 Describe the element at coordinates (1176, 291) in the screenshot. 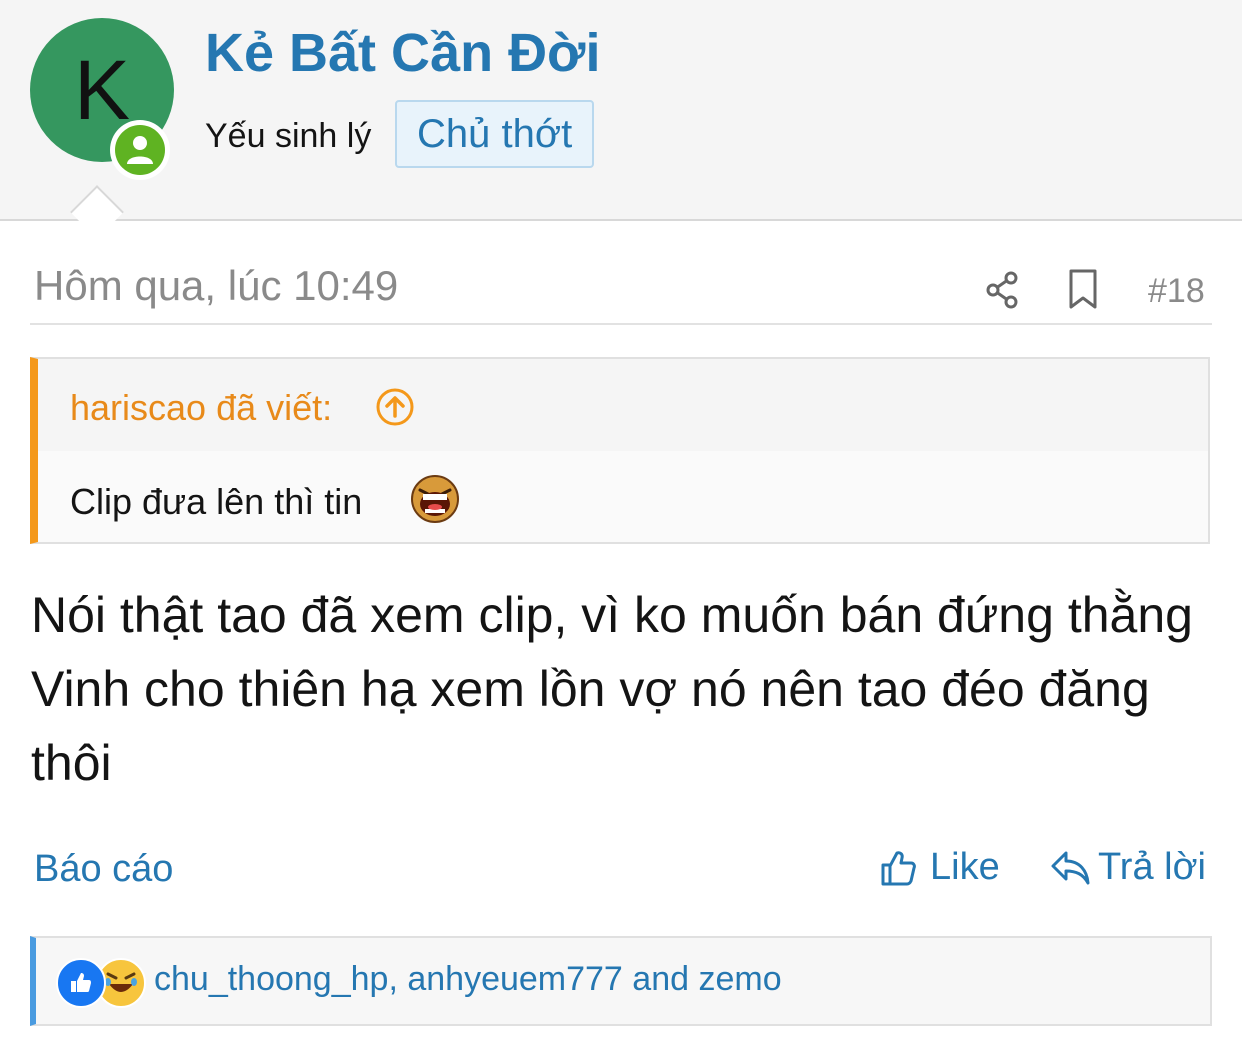

I see `post-number: #18` at that location.